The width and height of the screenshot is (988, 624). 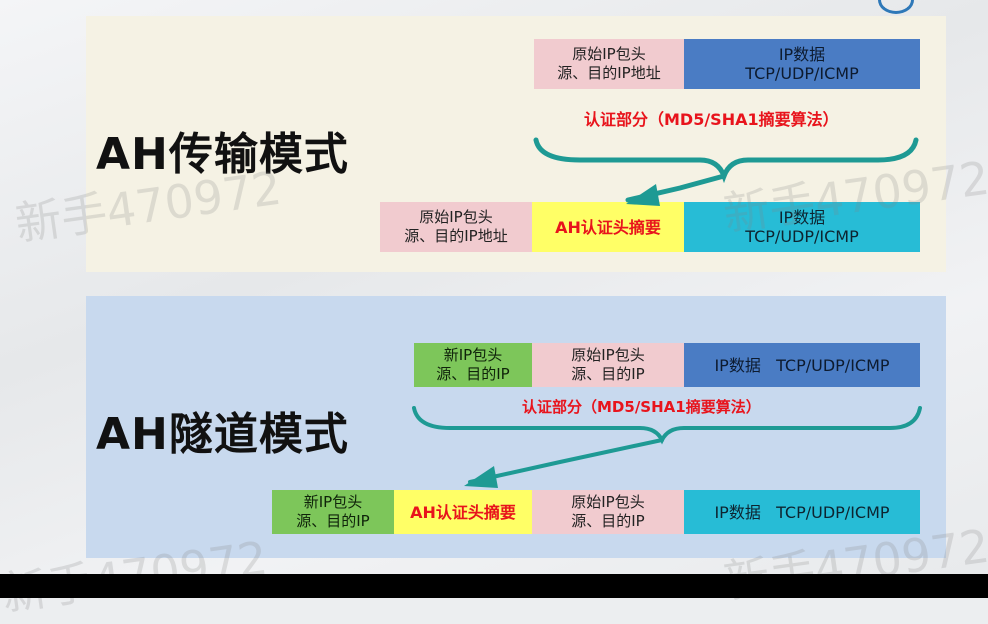 I want to click on transport-result-ip-header: 原始IP包头 源、目的IP地址, so click(x=456, y=227).